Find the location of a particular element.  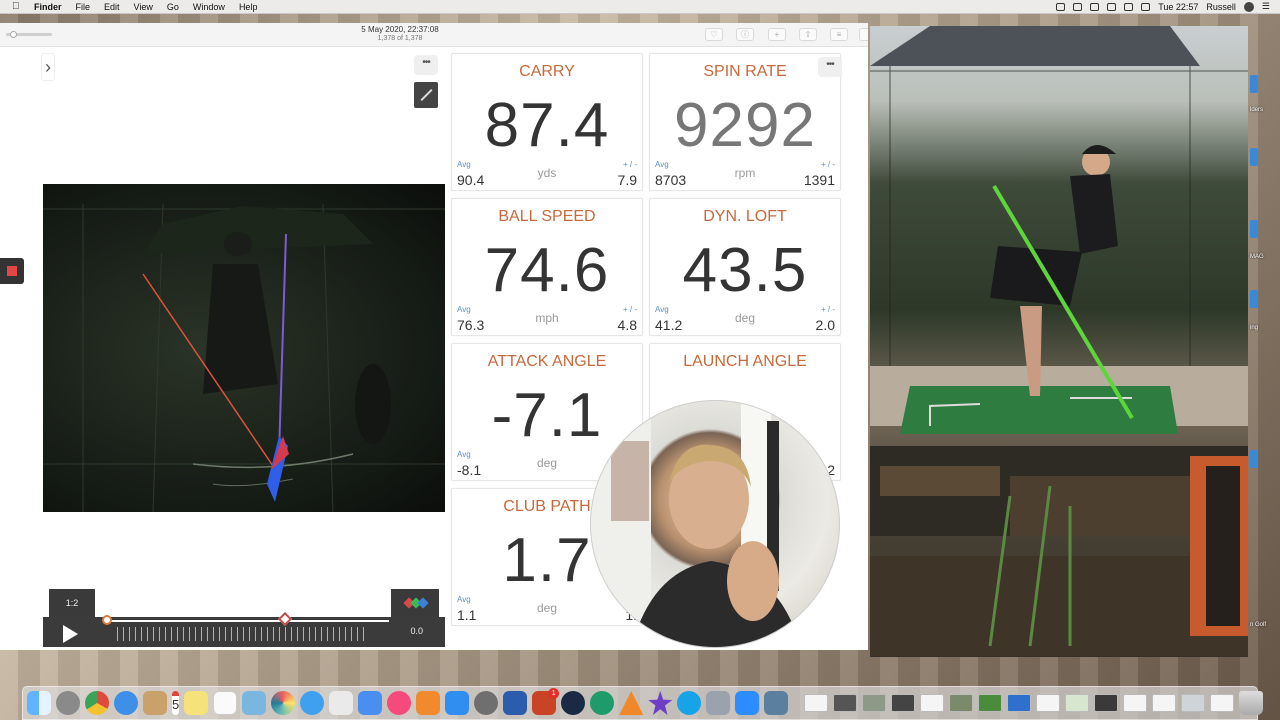

menu-user: Russell is located at coordinates (1221, 7).